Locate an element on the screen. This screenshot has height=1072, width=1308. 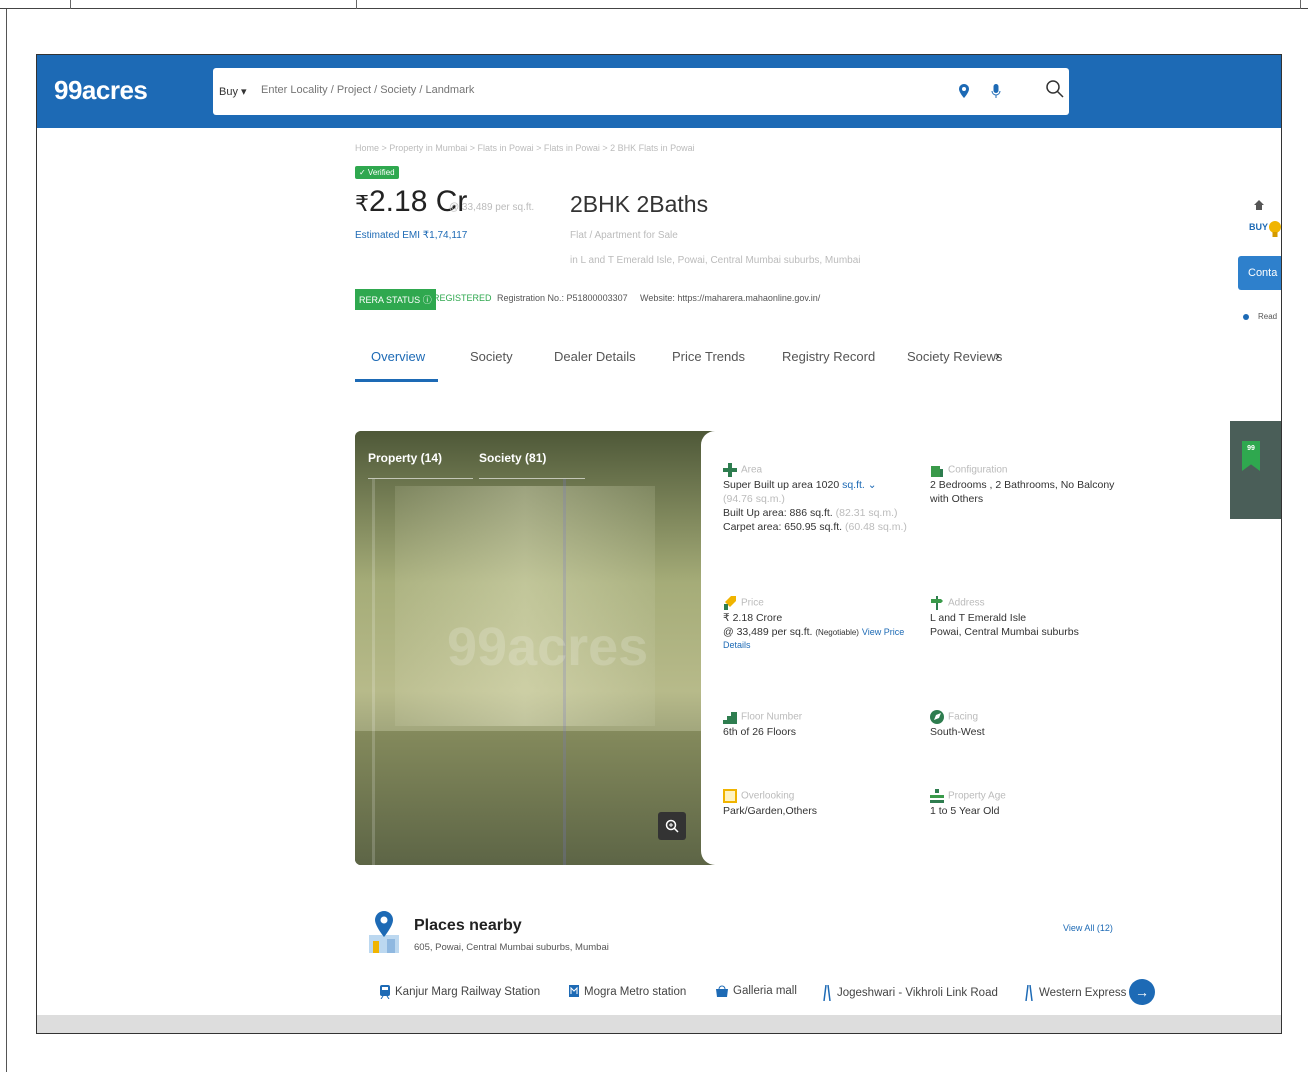
nearby-place-chip: Kanjur Marg Railway Station is located at coordinates (459, 992).